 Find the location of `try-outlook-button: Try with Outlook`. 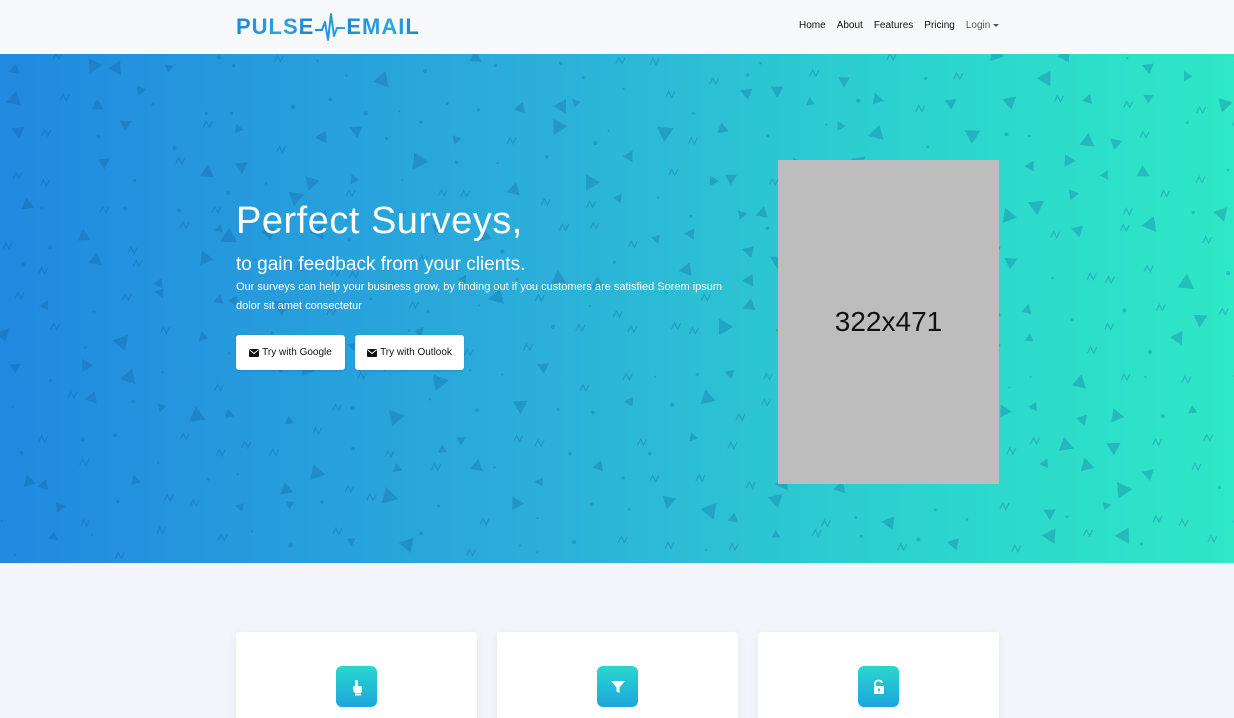

try-outlook-button: Try with Outlook is located at coordinates (409, 352).